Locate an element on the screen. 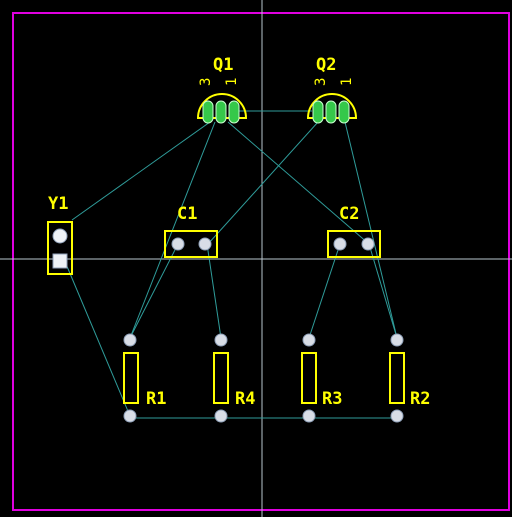  r1-designator: R1 is located at coordinates (156, 399).